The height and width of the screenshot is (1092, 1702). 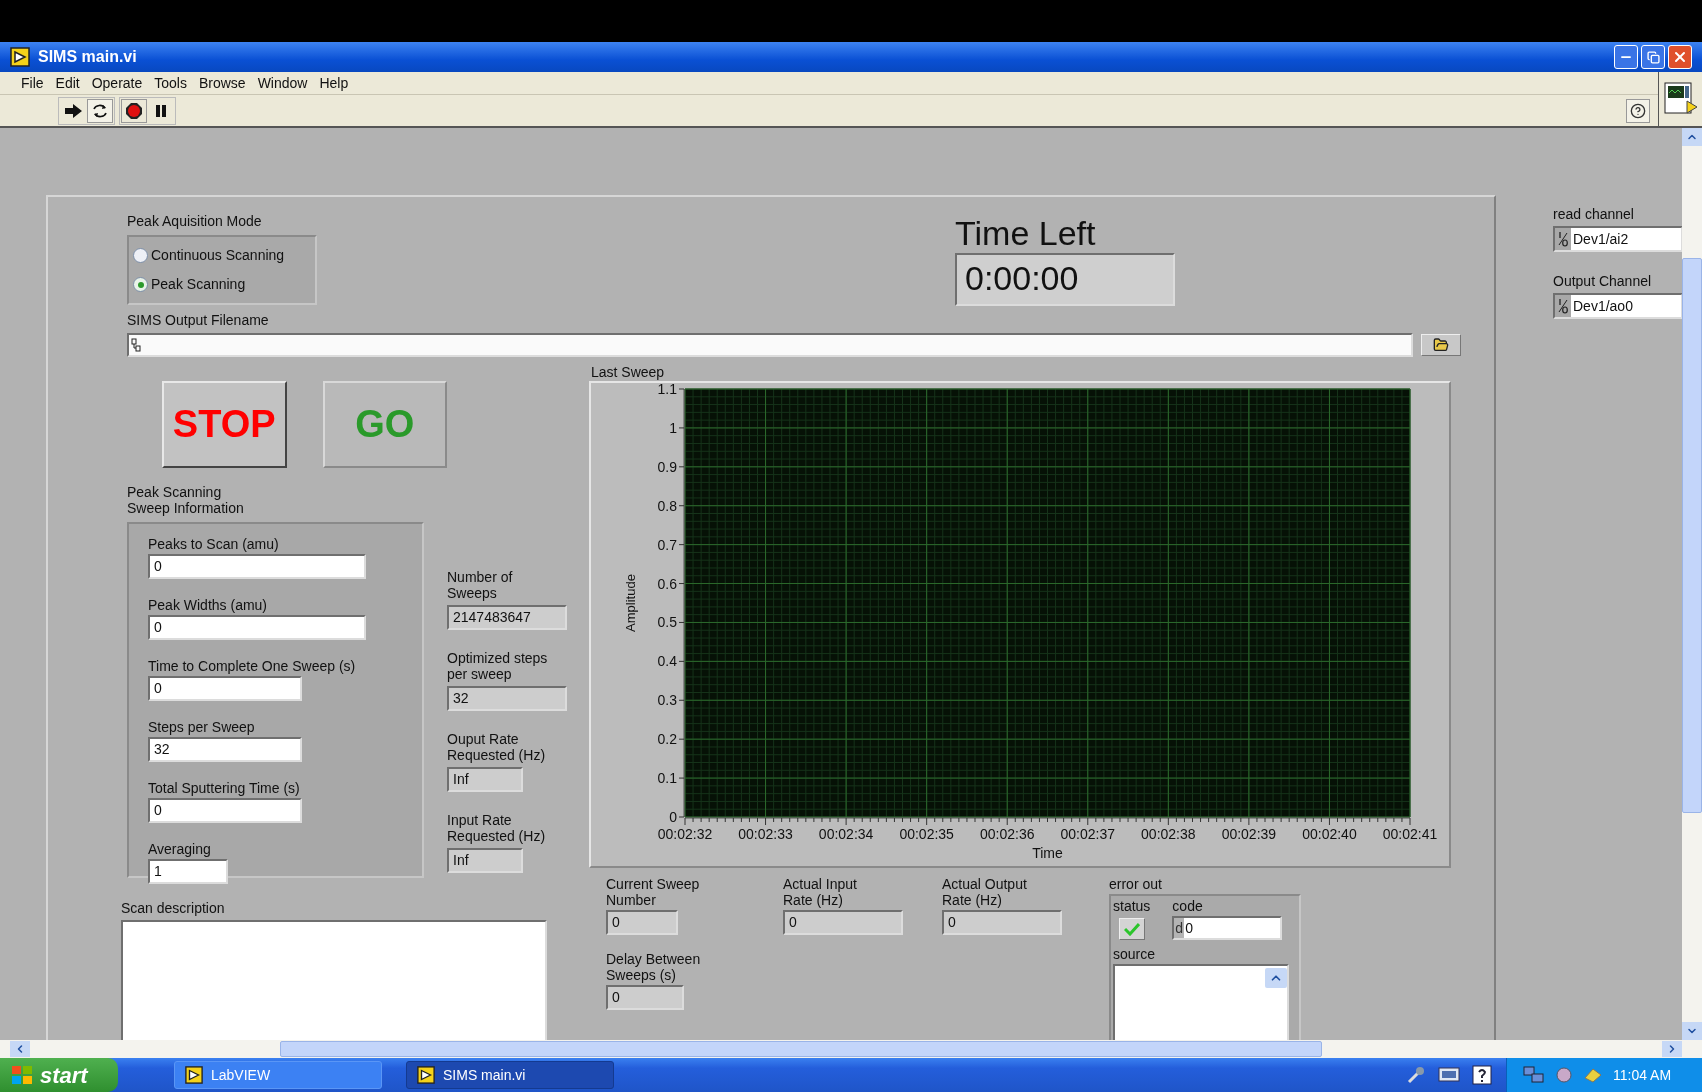 I want to click on field-label: Current Sweep Number, so click(x=653, y=892).